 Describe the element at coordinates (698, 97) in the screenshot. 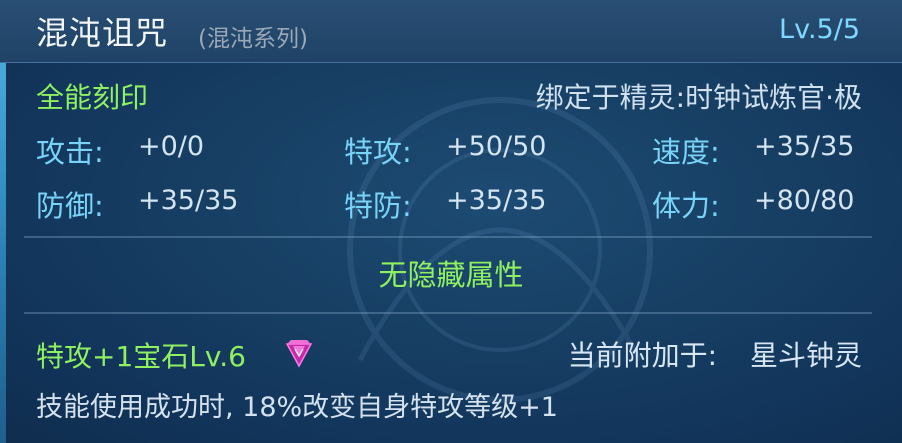

I see `bound-to-text: 绑定于精灵:时钟试炼官·极` at that location.